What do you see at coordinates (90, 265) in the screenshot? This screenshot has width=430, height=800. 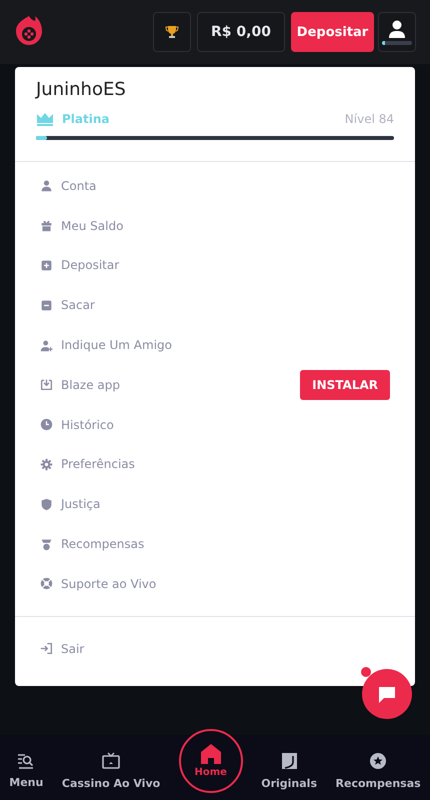 I see `menu-item: Depositar` at bounding box center [90, 265].